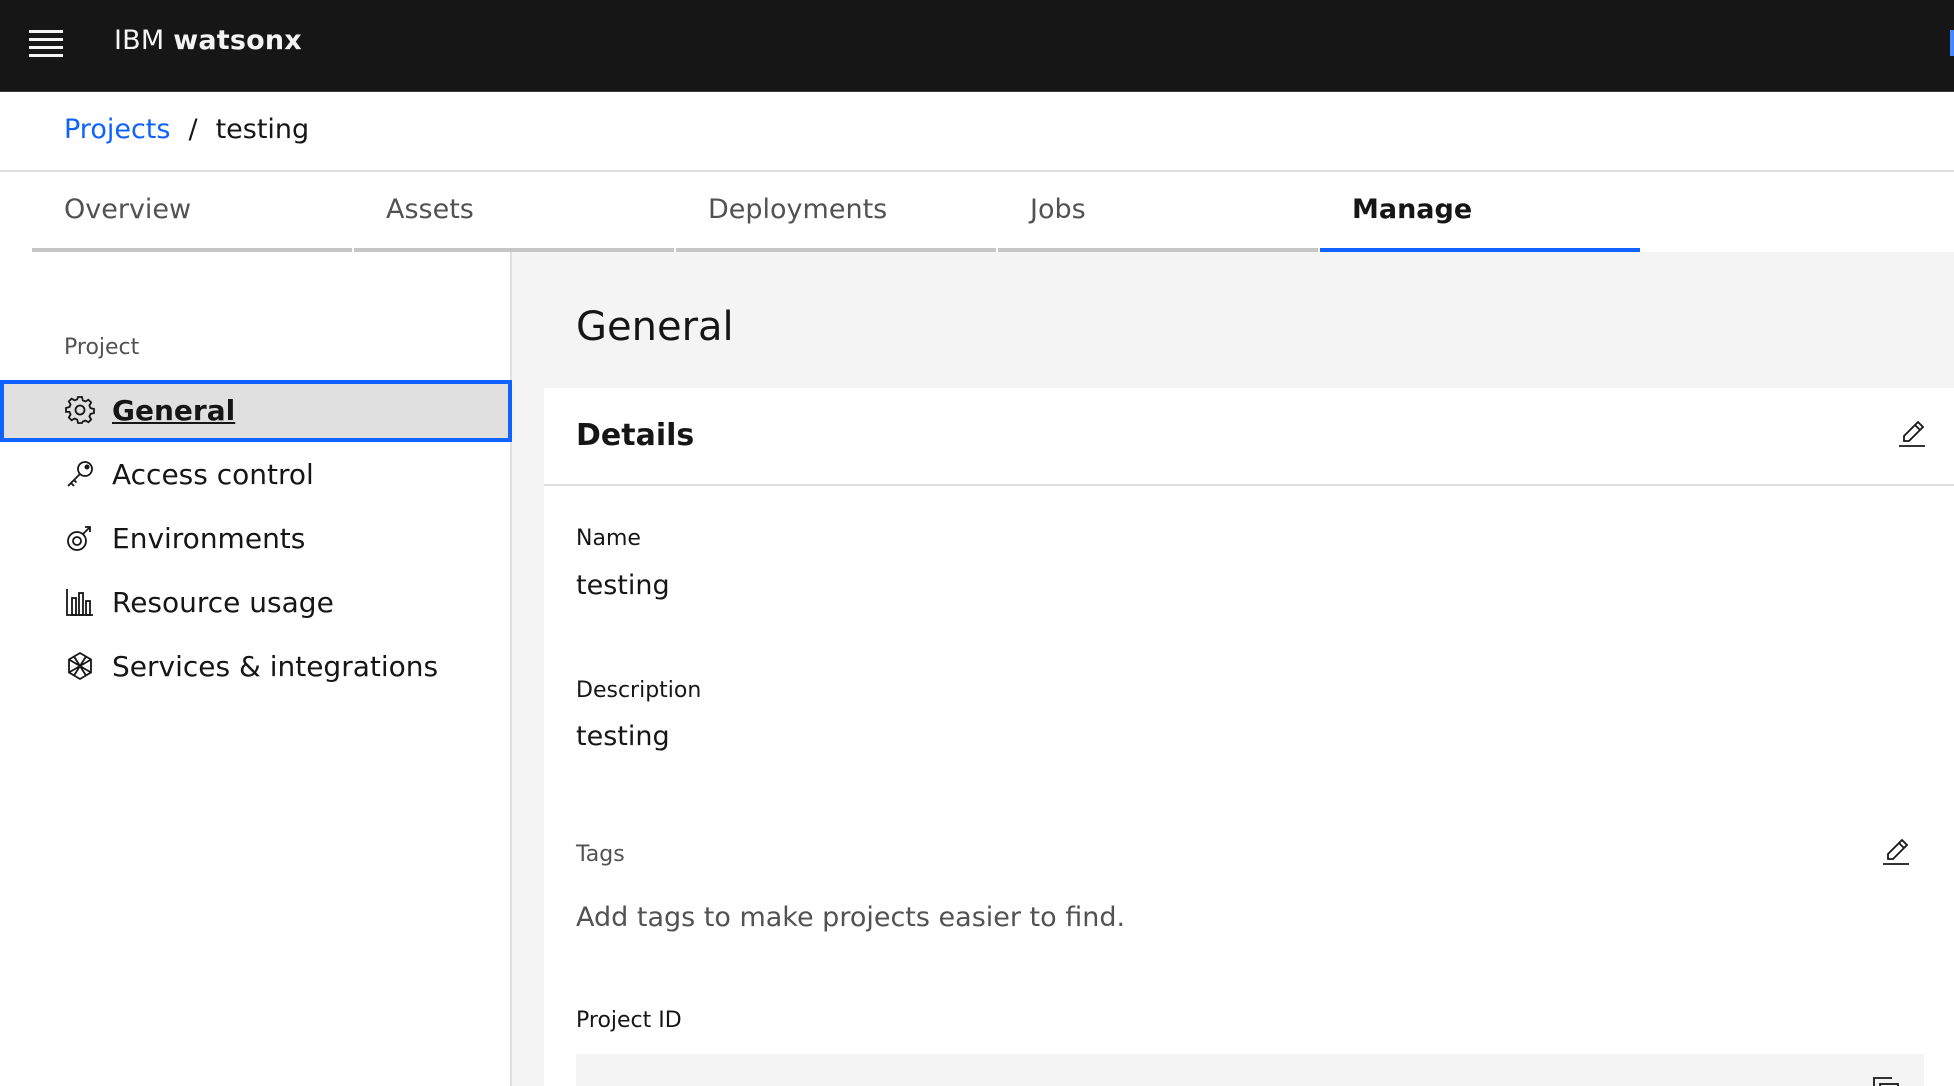  I want to click on header-edge-indicator, so click(1952, 43).